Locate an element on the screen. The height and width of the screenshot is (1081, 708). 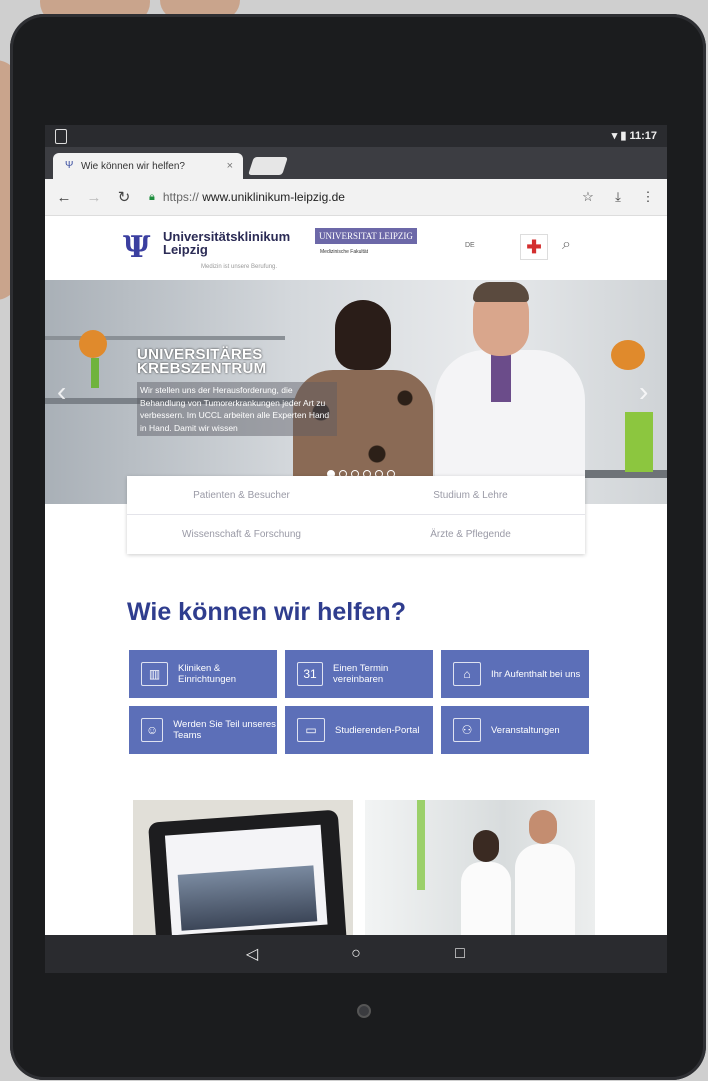
forward-icon: → is located at coordinates (94, 197).